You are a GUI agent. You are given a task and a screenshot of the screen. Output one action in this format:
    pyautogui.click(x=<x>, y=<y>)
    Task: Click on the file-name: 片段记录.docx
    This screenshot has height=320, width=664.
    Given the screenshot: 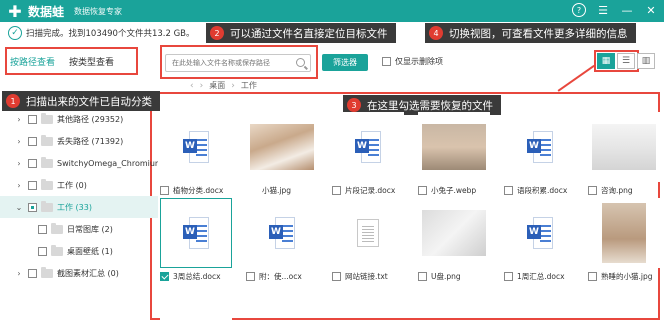 What is the action you would take?
    pyautogui.click(x=370, y=190)
    